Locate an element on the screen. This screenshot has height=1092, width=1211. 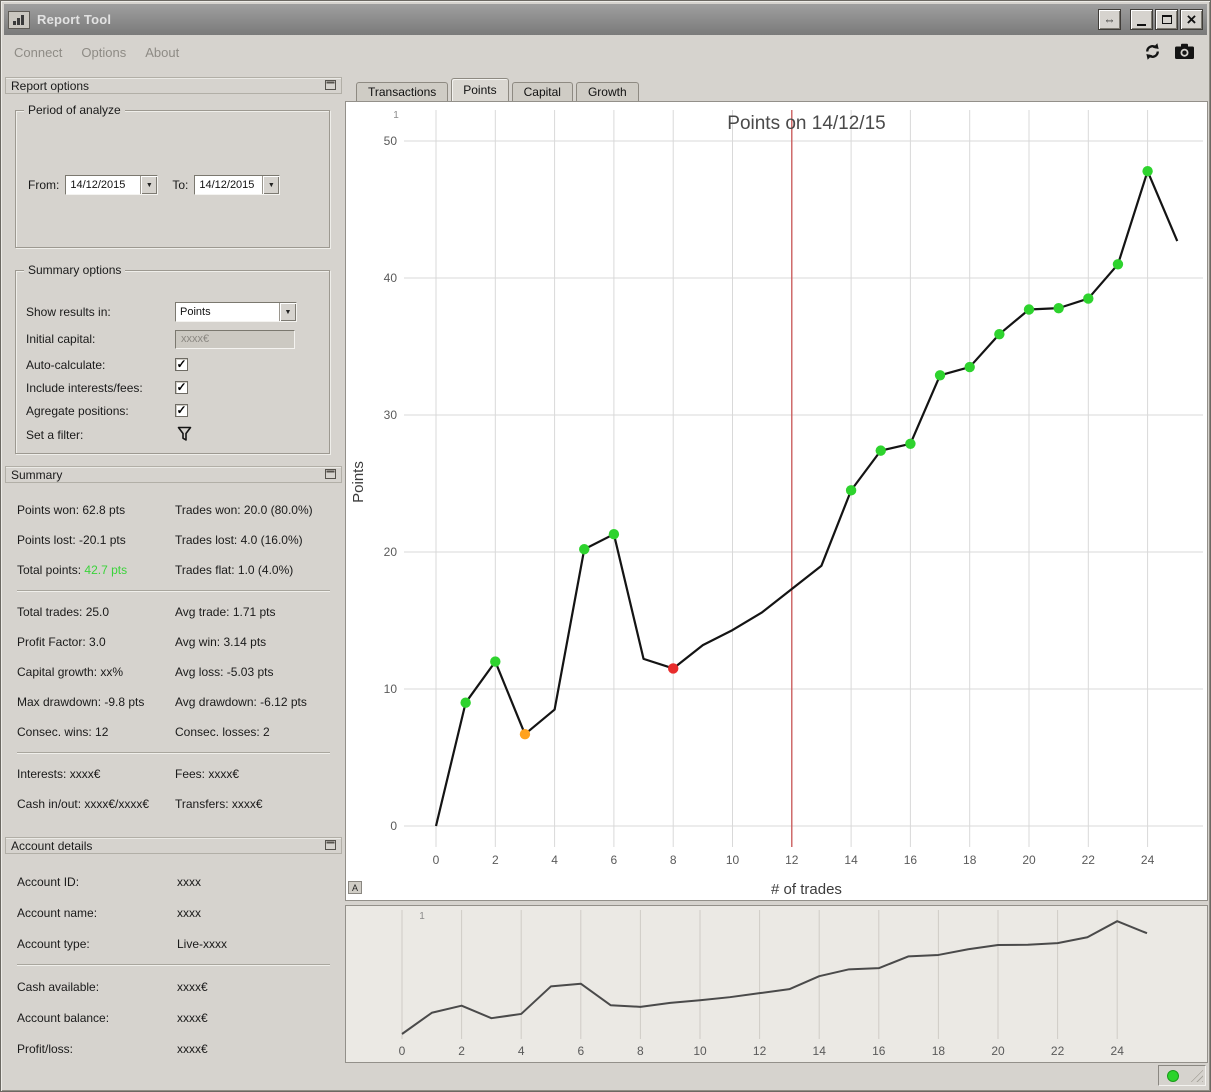
show-results-value: Points is located at coordinates (195, 312).